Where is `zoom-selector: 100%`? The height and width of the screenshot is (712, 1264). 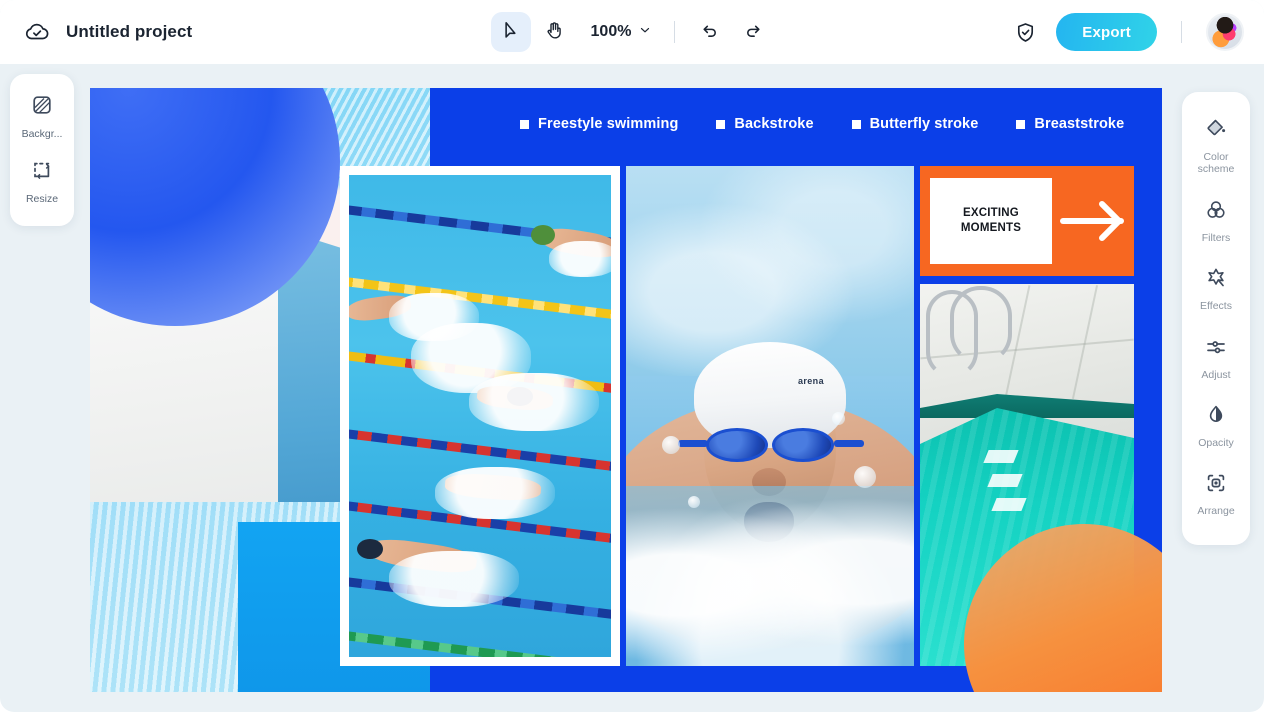 zoom-selector: 100% is located at coordinates (620, 32).